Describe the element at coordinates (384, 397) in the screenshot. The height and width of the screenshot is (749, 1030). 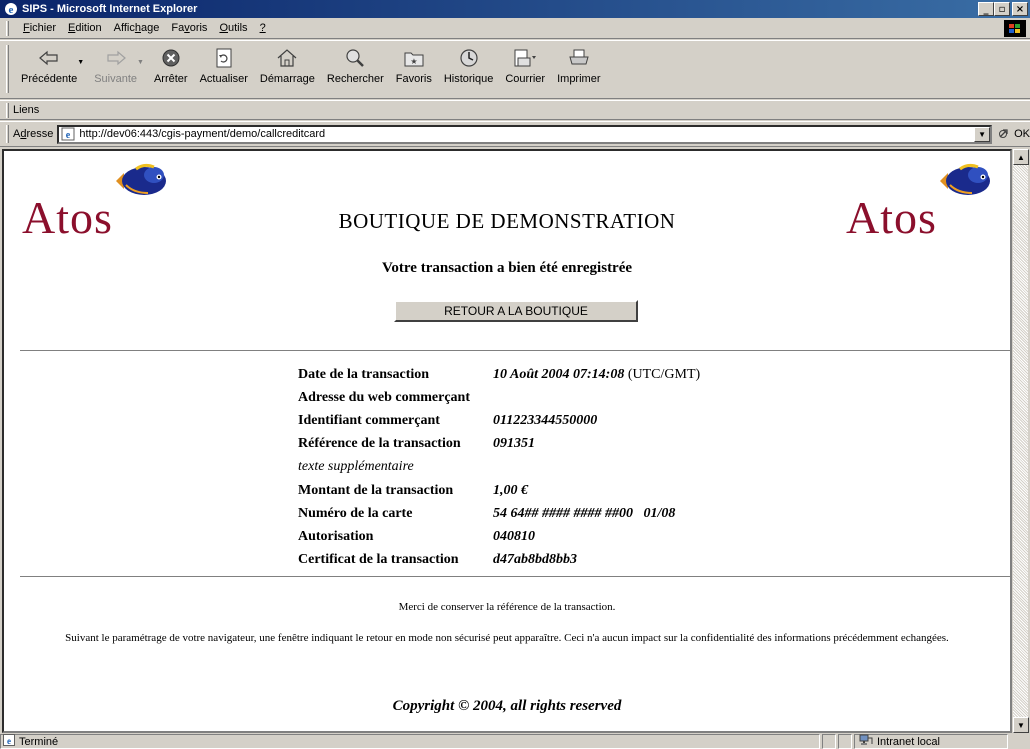
I see `detail-row-web-address: Adresse du web commerçant` at that location.